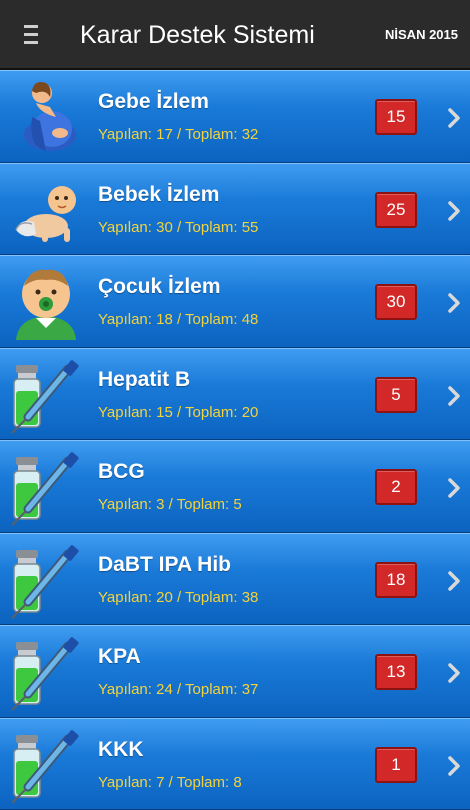  What do you see at coordinates (46, 302) in the screenshot?
I see `child-icon` at bounding box center [46, 302].